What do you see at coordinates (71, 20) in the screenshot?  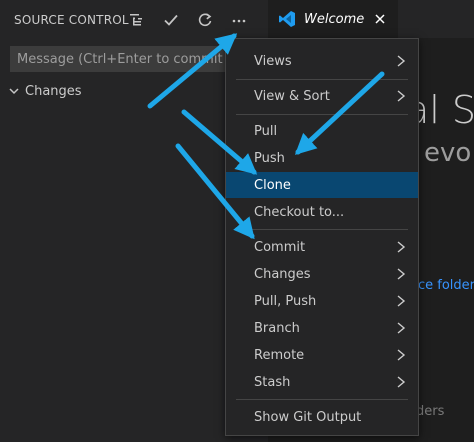 I see `panel-title: SOURCE CONTROL` at bounding box center [71, 20].